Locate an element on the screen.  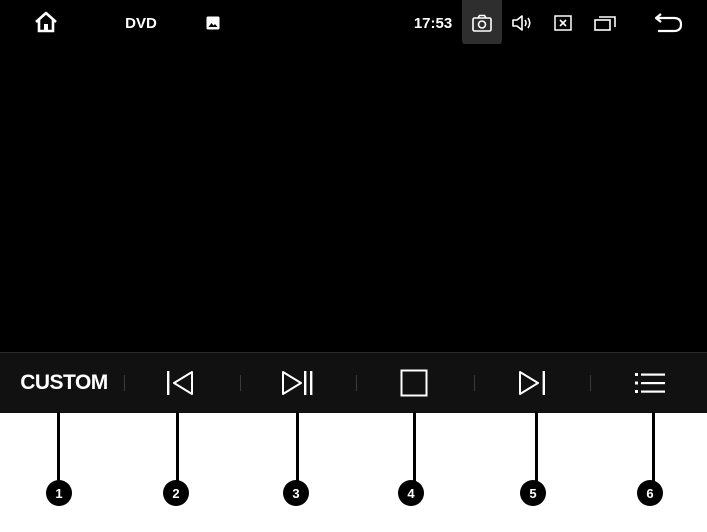
previous-button is located at coordinates (180, 383).